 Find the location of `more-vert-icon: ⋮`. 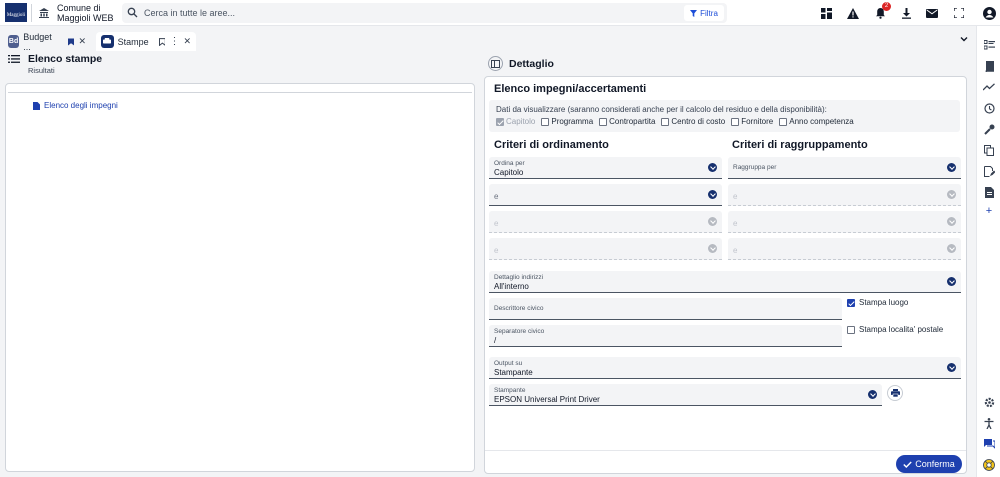

more-vert-icon: ⋮ is located at coordinates (174, 41).